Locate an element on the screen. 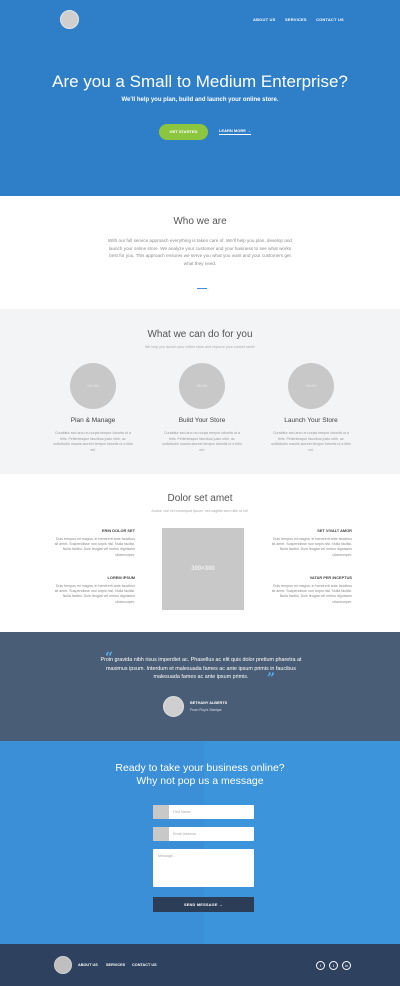  testimonial-section is located at coordinates (200, 686).